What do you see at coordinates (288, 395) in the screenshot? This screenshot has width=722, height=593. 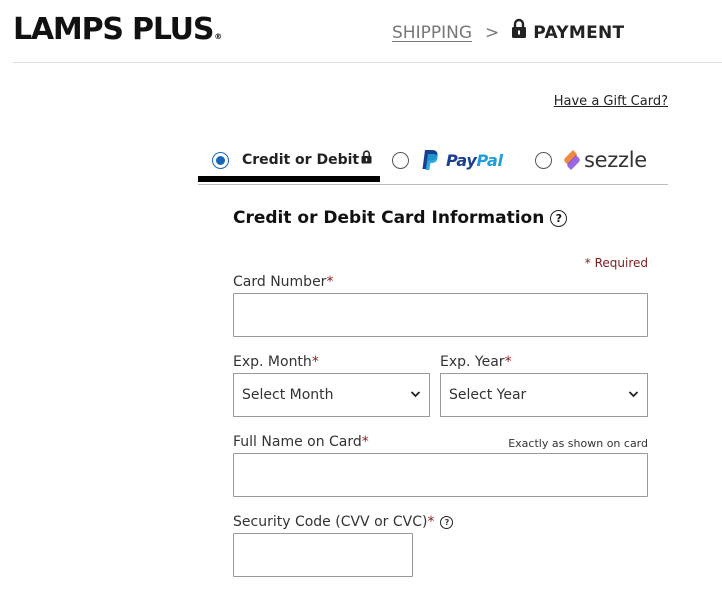 I see `exp-month-value: Select Month` at bounding box center [288, 395].